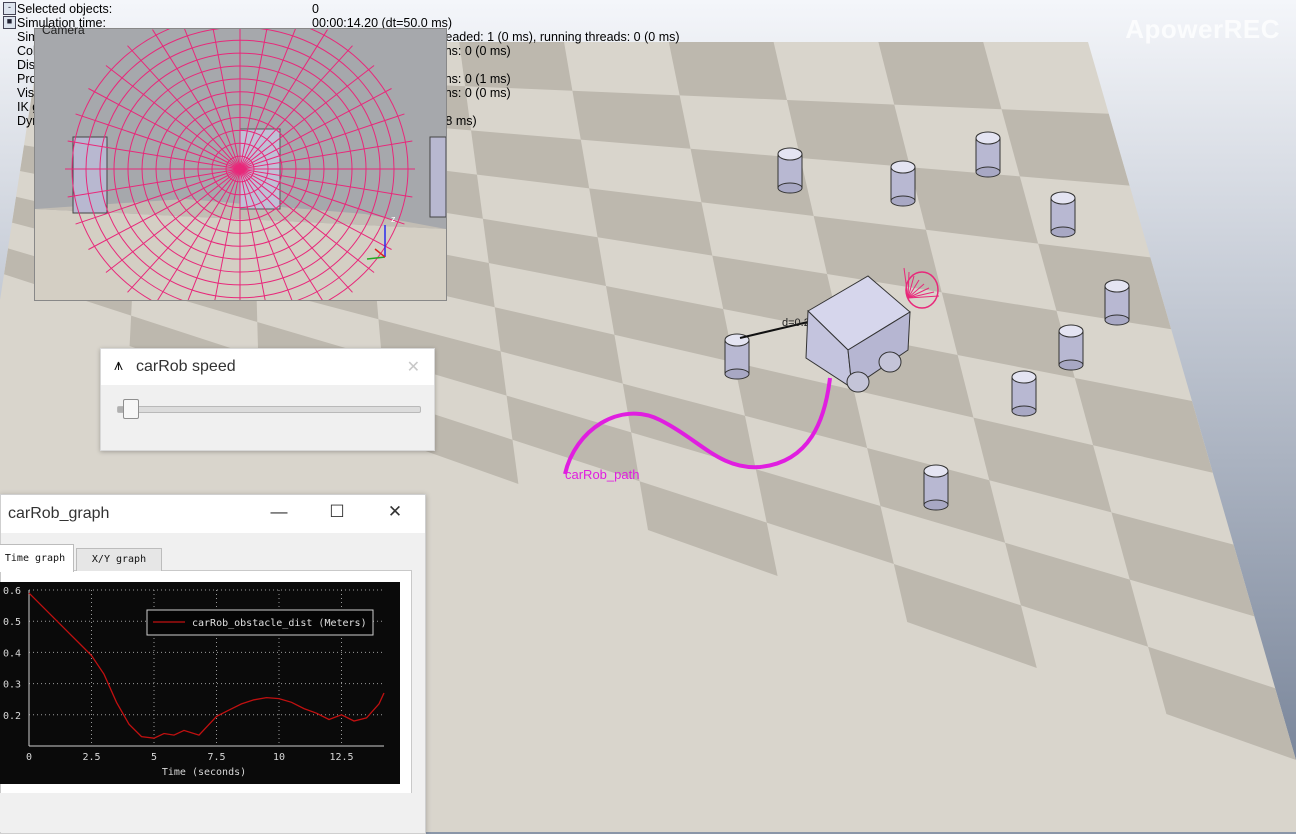  I want to click on y-tick-label: 0.5, so click(12, 622).